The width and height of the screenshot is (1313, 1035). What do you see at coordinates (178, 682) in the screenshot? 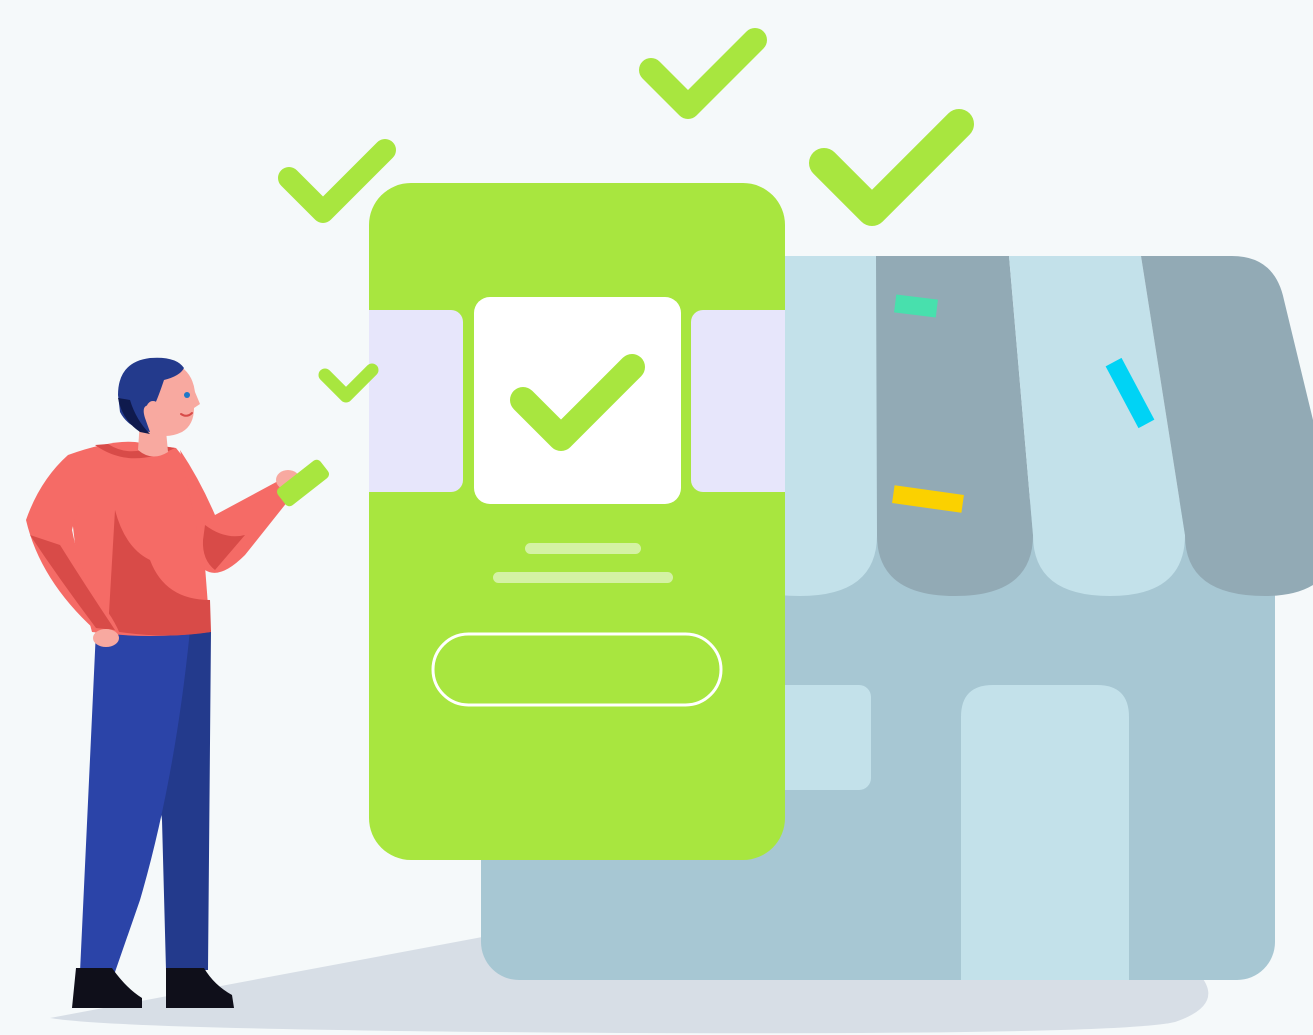
I see `person-figure` at bounding box center [178, 682].